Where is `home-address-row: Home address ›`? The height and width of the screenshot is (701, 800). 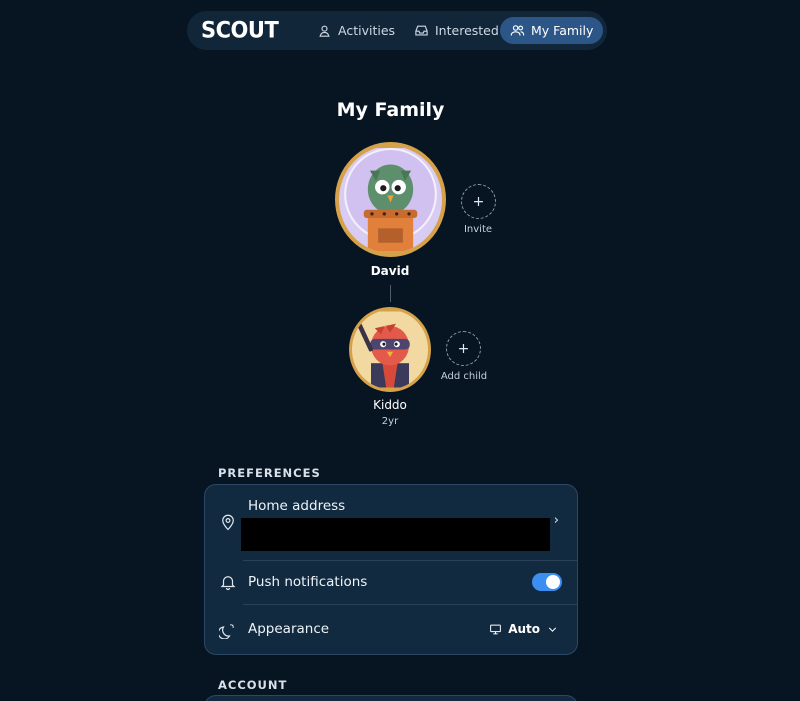 home-address-row: Home address › is located at coordinates (391, 522).